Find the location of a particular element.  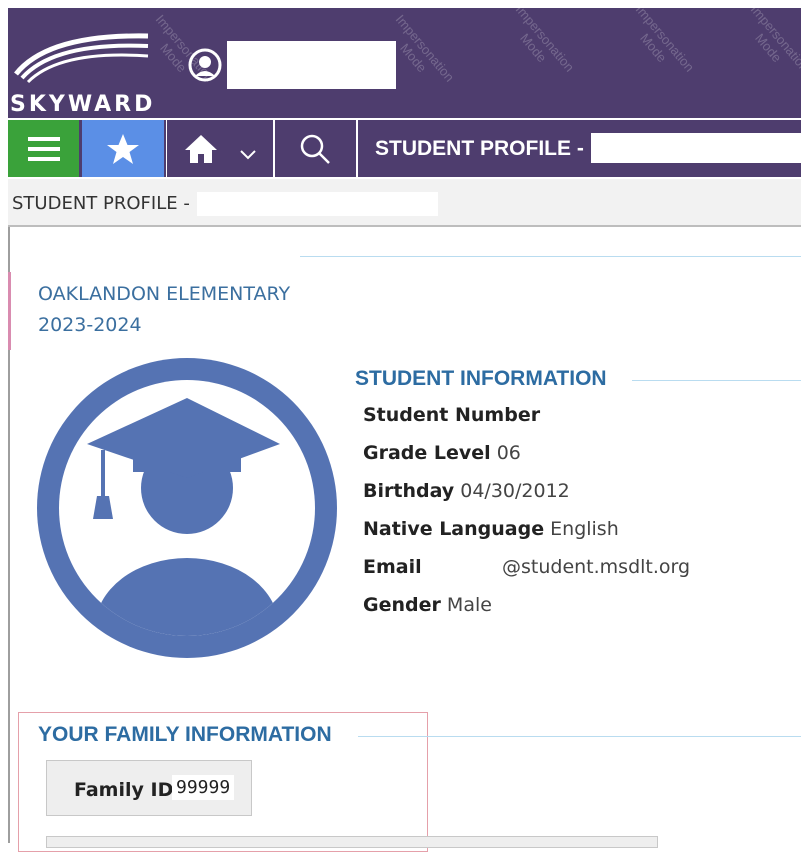

redacted-student-name is located at coordinates (696, 148).